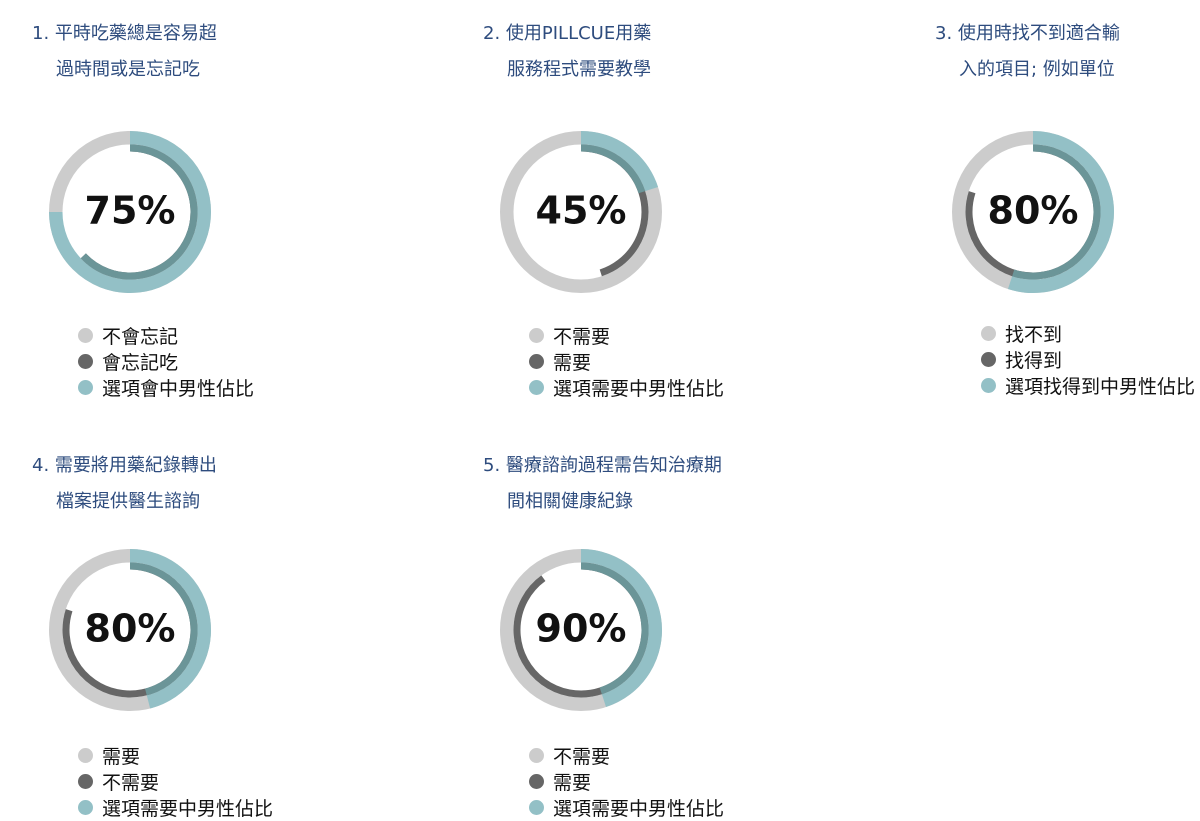 This screenshot has width=1200, height=821. I want to click on chart-legend: 找不到 找得到 選項找得到中男性佔比, so click(1088, 359).